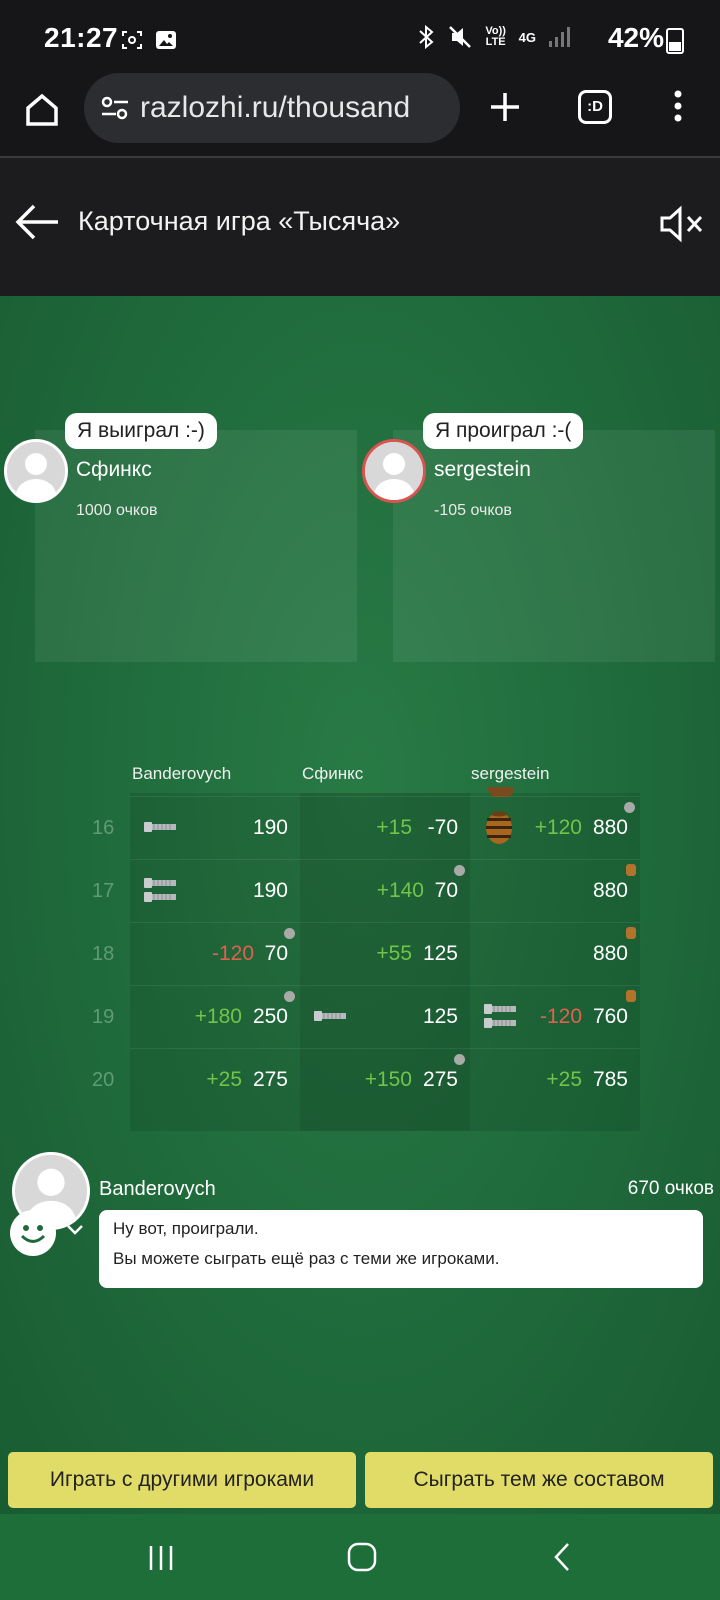 The image size is (720, 1600). I want to click on mute-icon, so click(459, 37).